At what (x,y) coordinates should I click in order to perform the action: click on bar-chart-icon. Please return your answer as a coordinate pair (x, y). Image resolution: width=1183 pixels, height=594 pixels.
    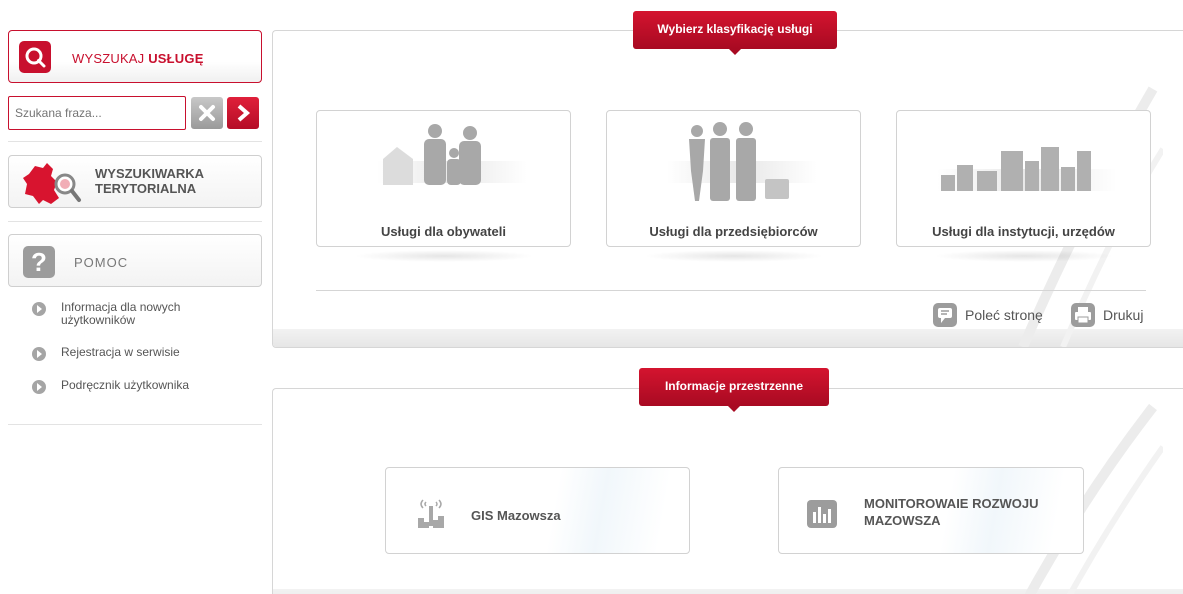
    Looking at the image, I should click on (822, 514).